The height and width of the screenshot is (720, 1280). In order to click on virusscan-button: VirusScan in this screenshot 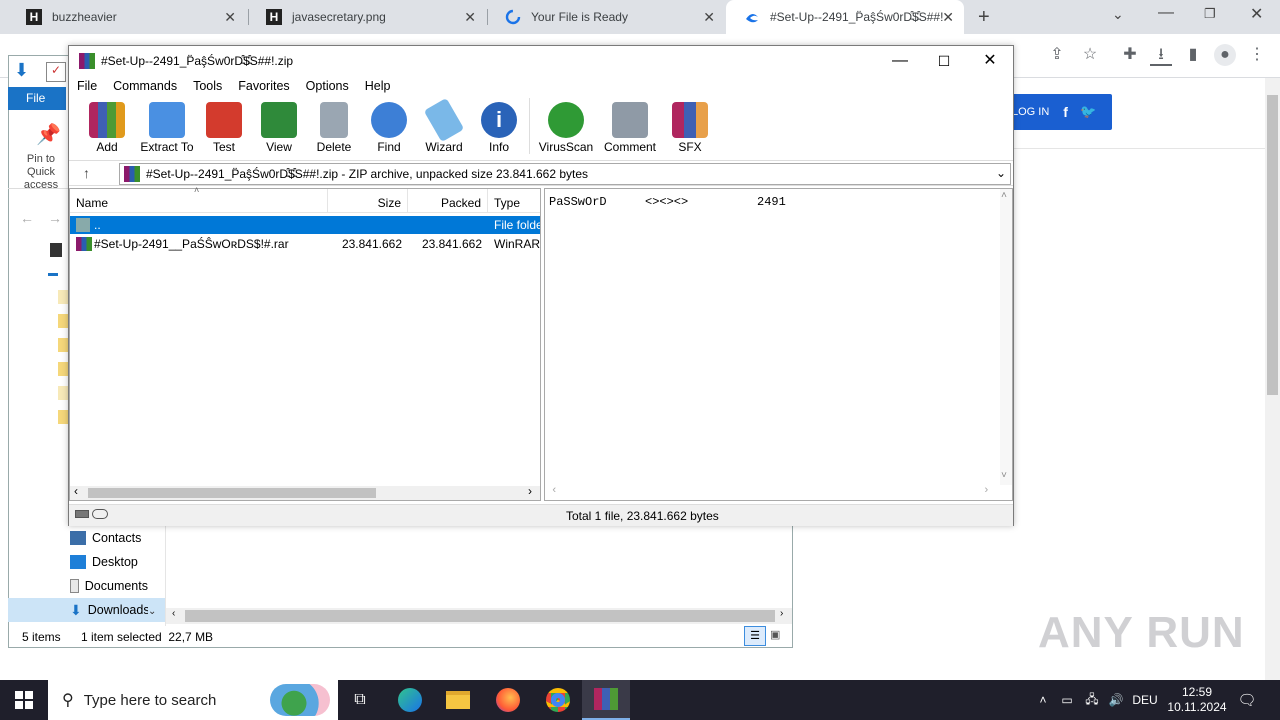, I will do `click(566, 128)`.